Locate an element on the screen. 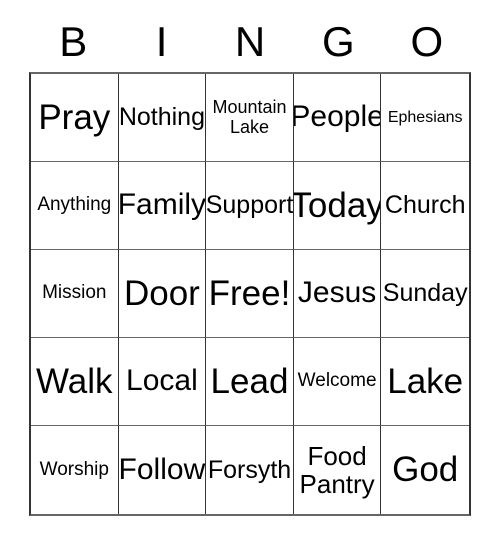 This screenshot has height=544, width=500. bingo-header: B I N G O is located at coordinates (250, 42).